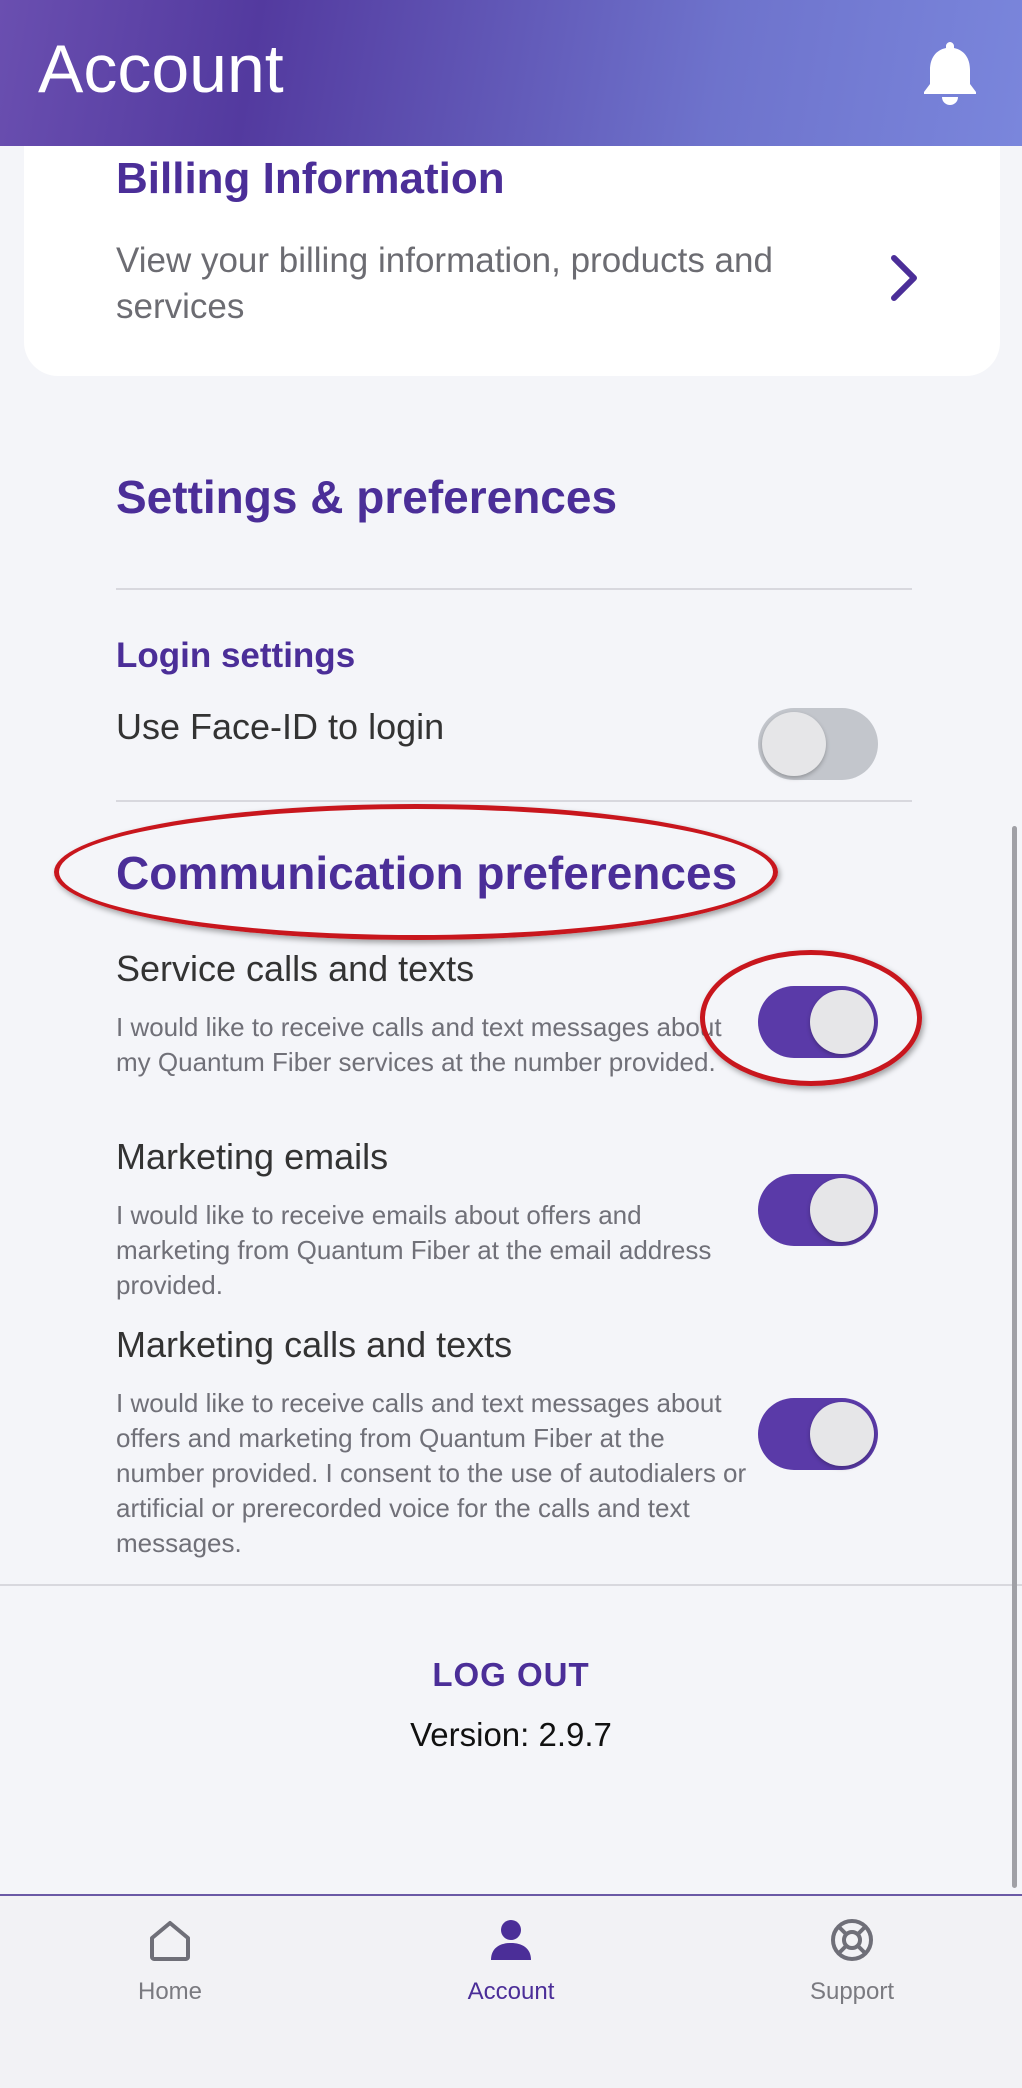  Describe the element at coordinates (852, 1991) in the screenshot. I see `tab-label: Support` at that location.